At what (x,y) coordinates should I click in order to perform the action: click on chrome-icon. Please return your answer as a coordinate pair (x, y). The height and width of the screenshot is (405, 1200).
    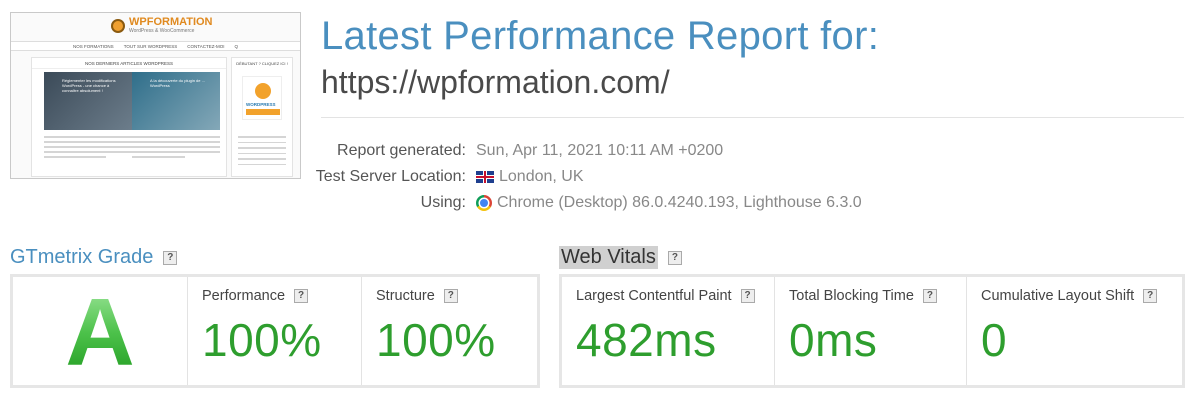
    Looking at the image, I should click on (484, 203).